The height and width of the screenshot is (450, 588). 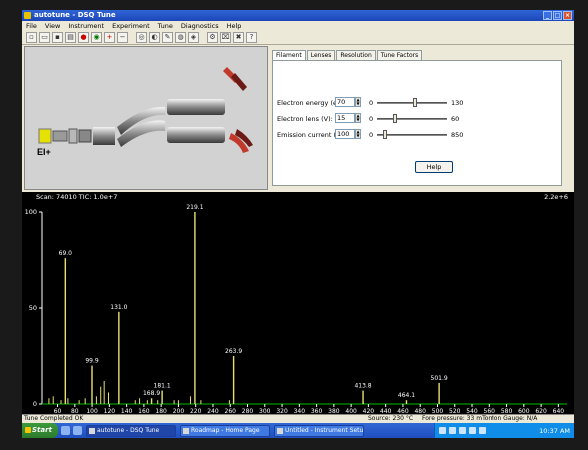 I want to click on param-row-emission-current: Emission current (uA): 100 ▲ ▼ 0 850, so click(x=418, y=135).